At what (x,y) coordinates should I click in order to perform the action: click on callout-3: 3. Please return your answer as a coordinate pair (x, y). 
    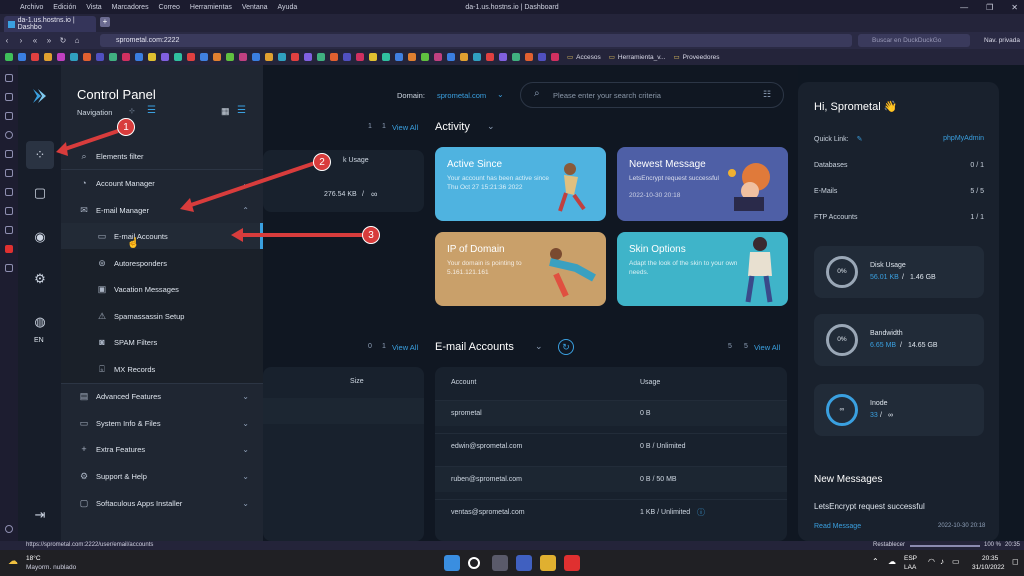
    Looking at the image, I should click on (371, 235).